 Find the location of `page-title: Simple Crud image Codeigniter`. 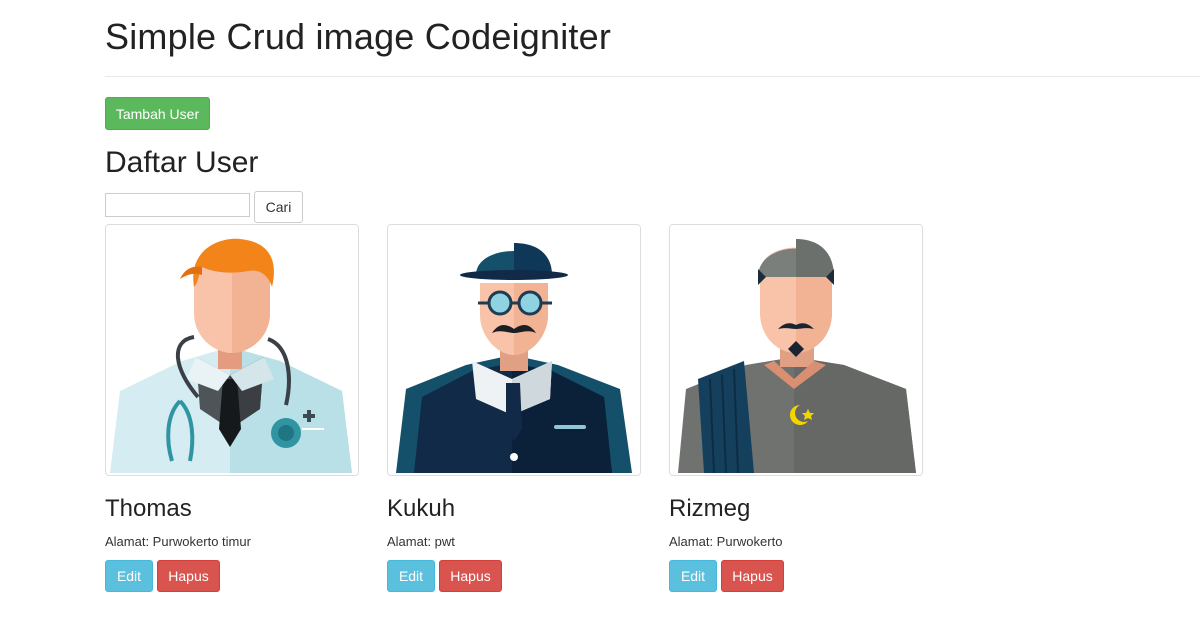

page-title: Simple Crud image Codeigniter is located at coordinates (358, 36).